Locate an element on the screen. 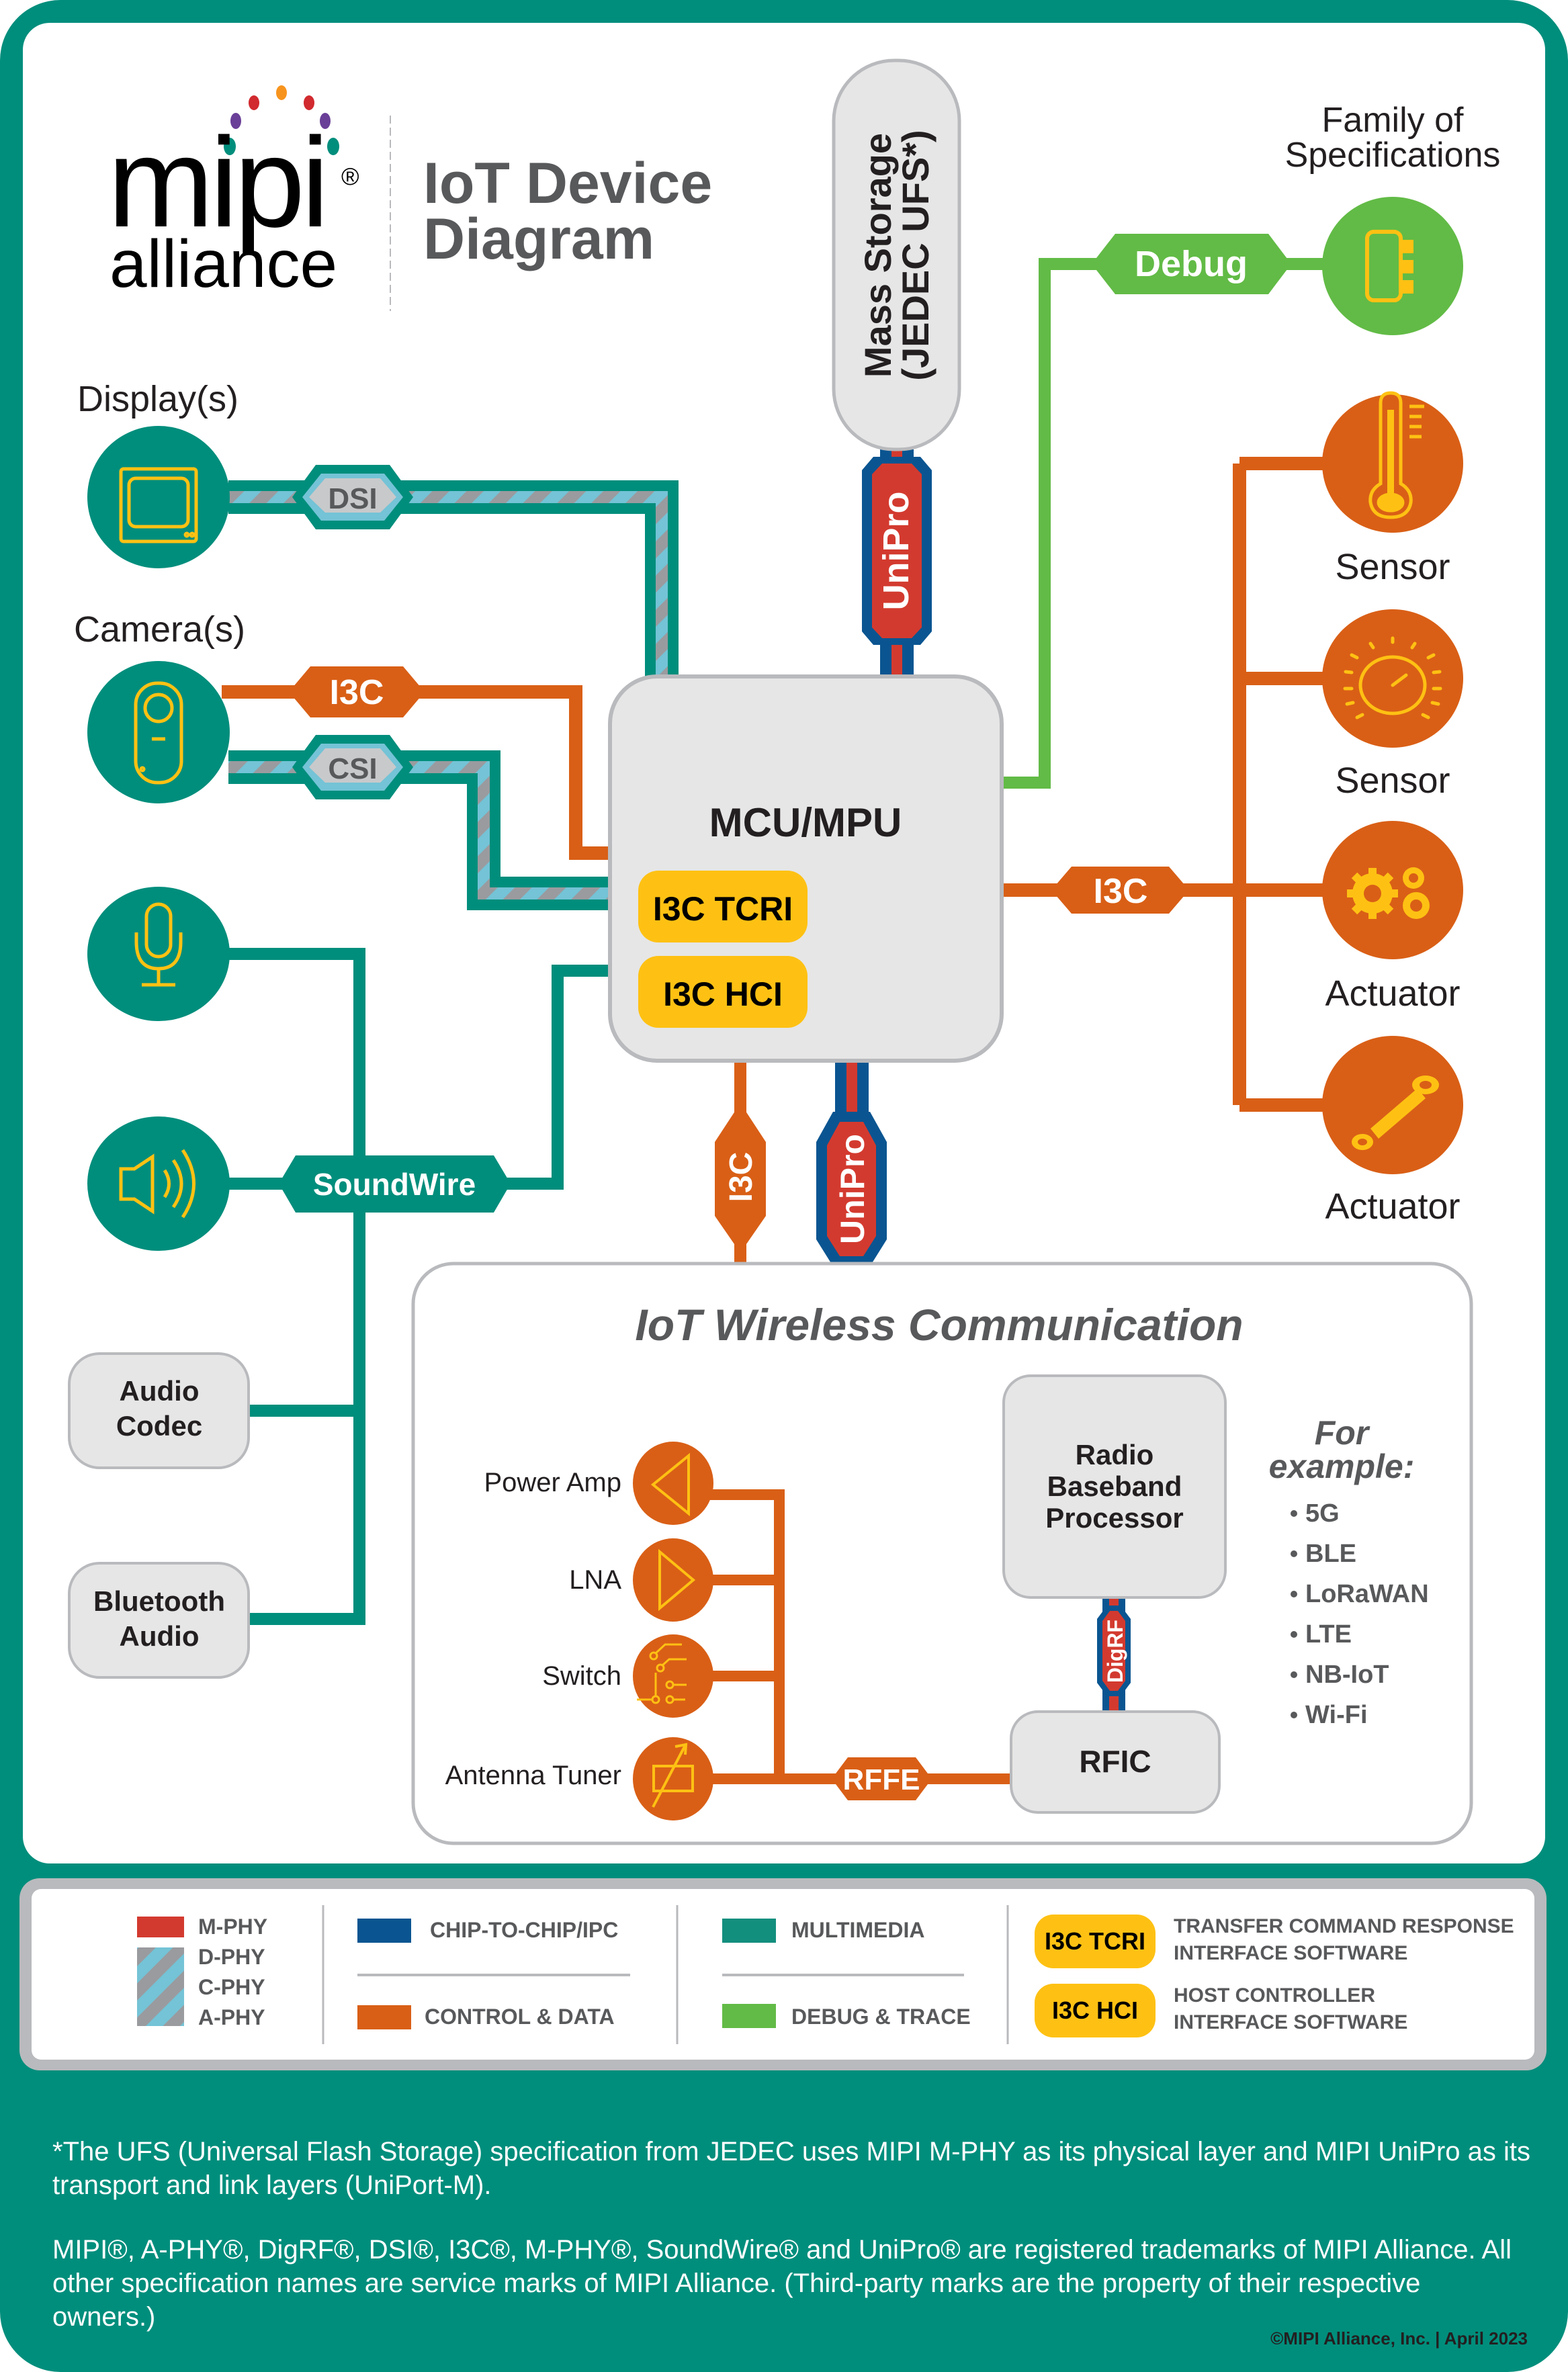  svg-text: Codec is located at coordinates (159, 1426).